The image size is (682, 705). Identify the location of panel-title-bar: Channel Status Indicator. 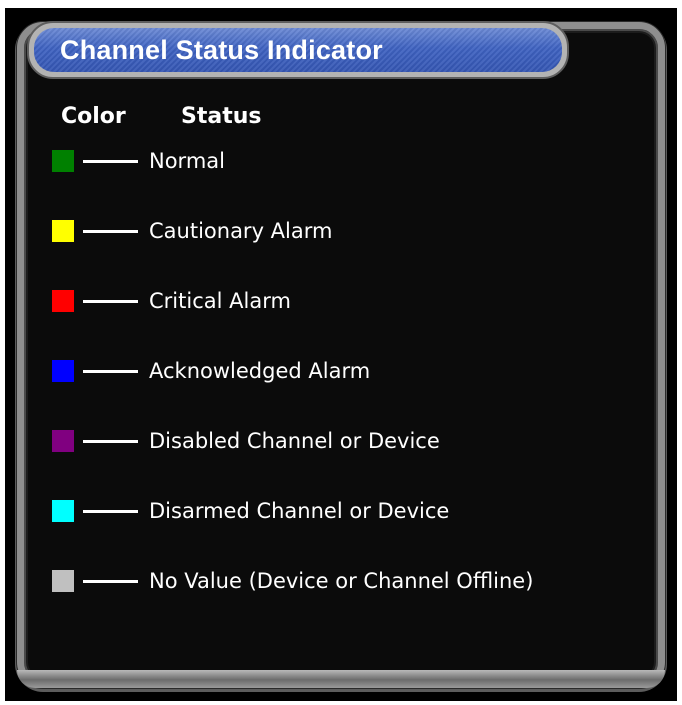
(298, 50).